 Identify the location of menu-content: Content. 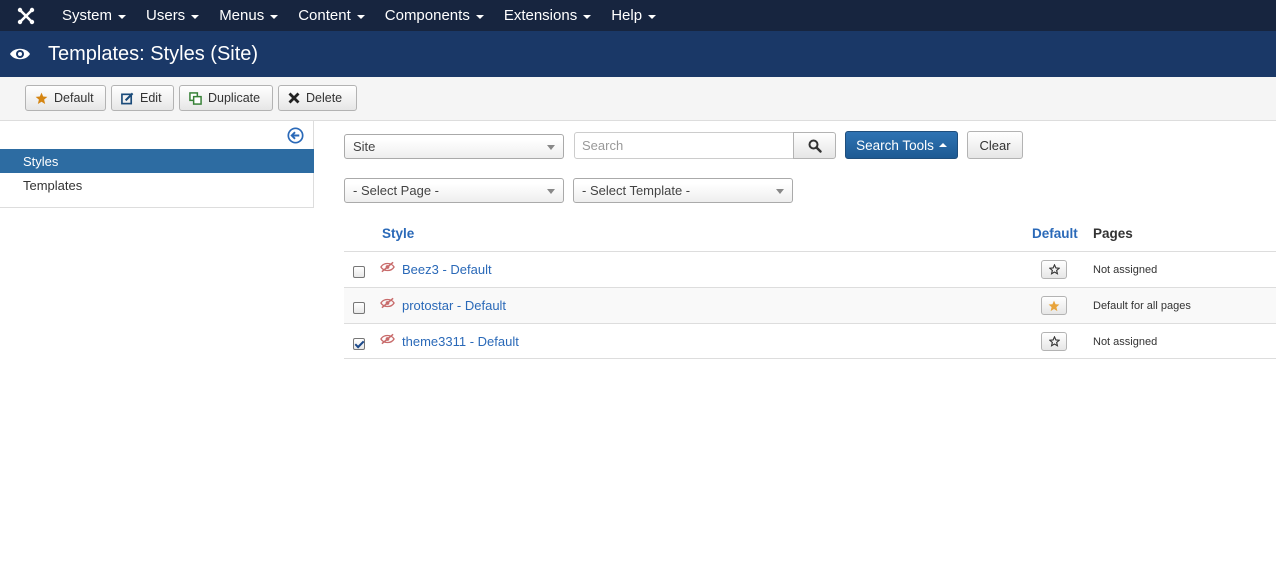
(331, 15).